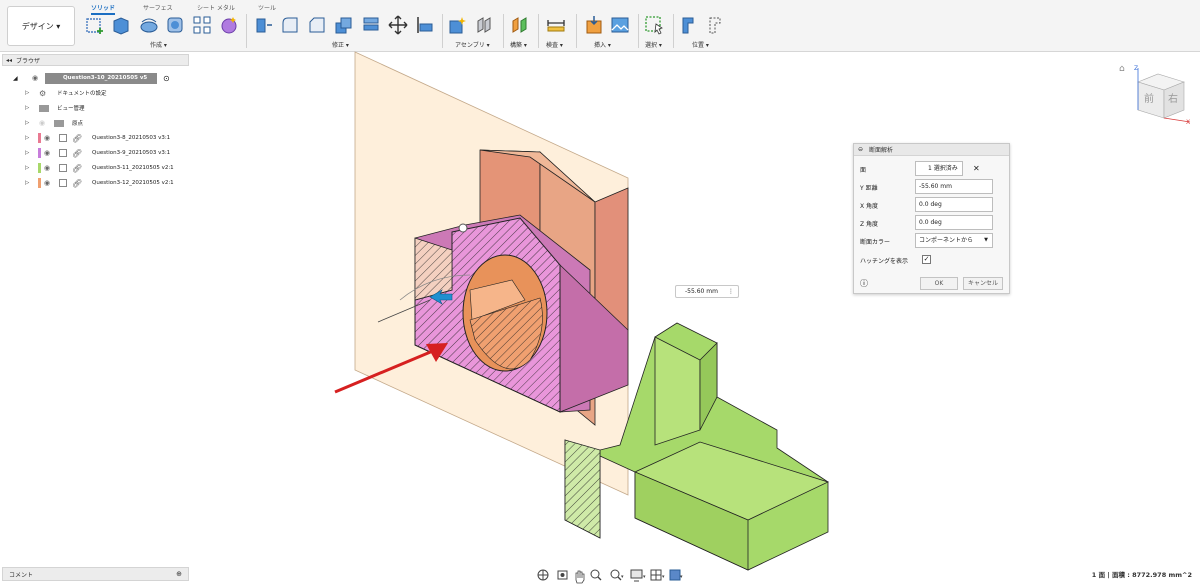 The height and width of the screenshot is (586, 1200). What do you see at coordinates (1173, 98) in the screenshot?
I see `view-cube-right: 右` at bounding box center [1173, 98].